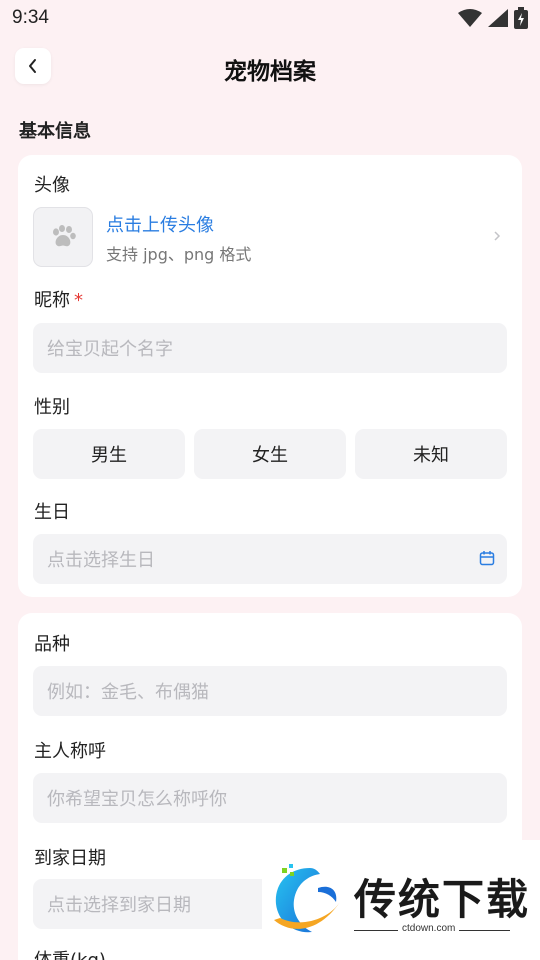  What do you see at coordinates (270, 18) in the screenshot?
I see `status-bar: 9:34` at bounding box center [270, 18].